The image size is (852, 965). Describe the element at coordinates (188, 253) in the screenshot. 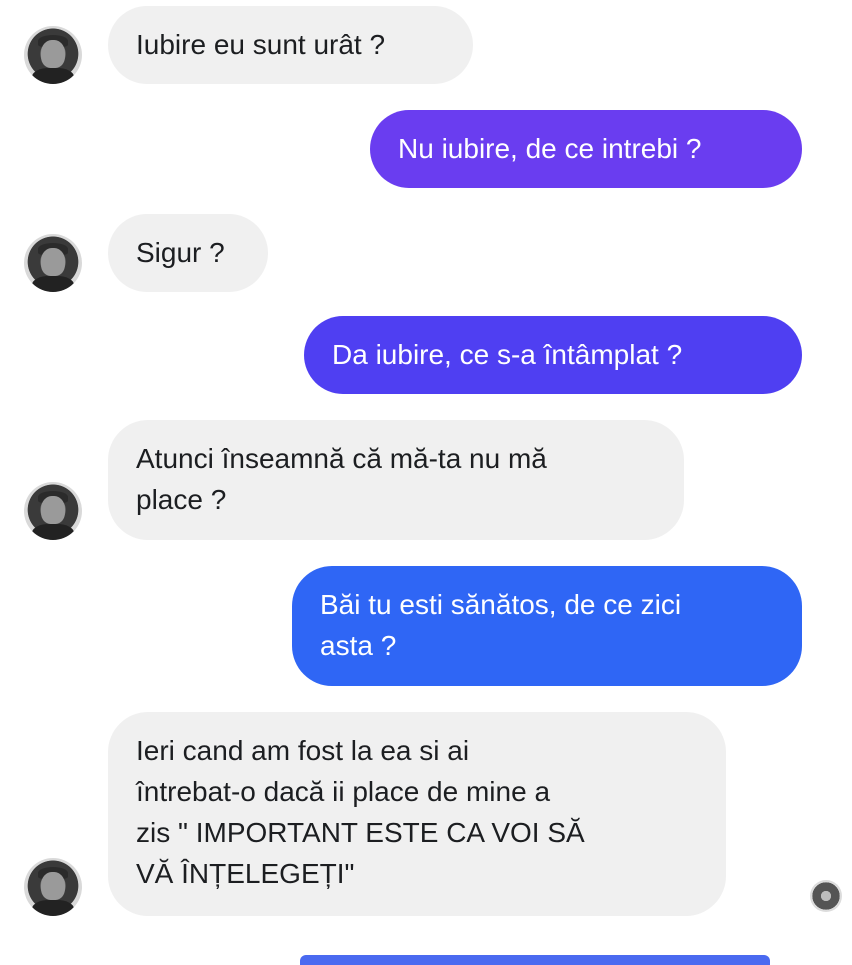

I see `incoming-message-bubble: Sigur ?` at that location.